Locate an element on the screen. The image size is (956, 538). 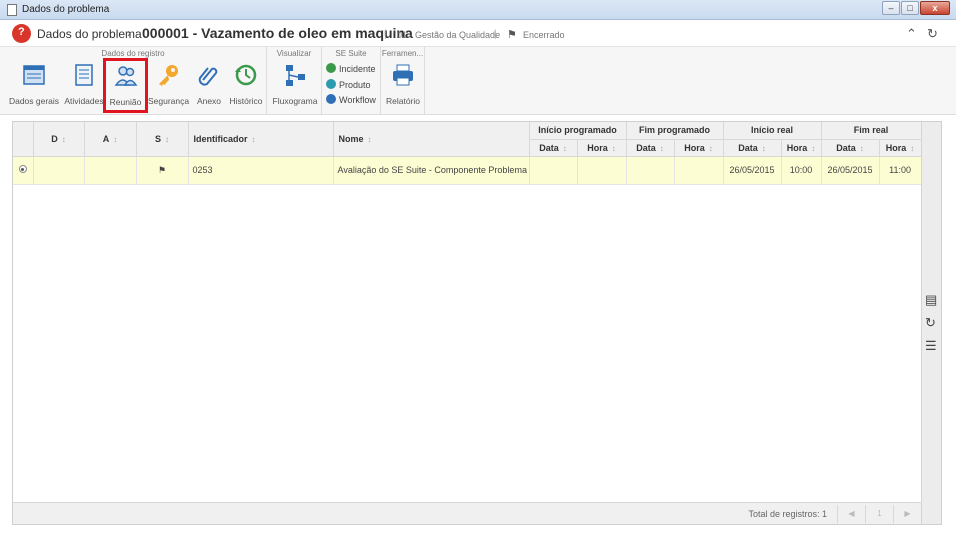
seguranca-button: Segurança is located at coordinates (168, 87).